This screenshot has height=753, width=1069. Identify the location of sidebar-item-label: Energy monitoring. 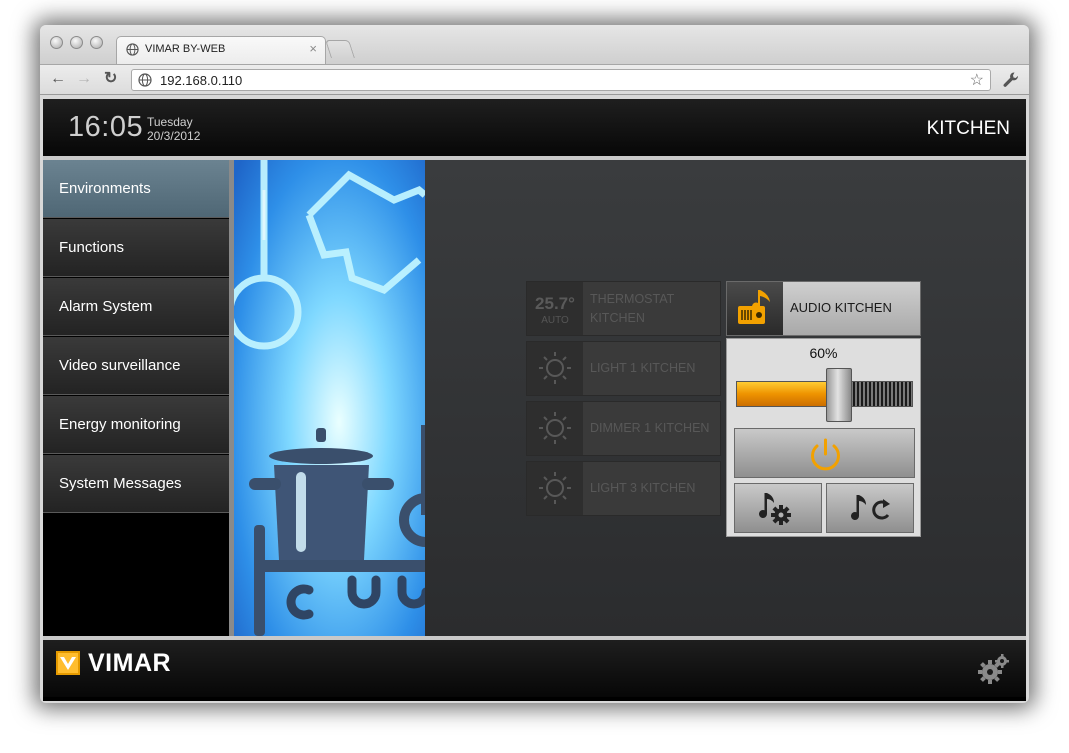
(120, 424).